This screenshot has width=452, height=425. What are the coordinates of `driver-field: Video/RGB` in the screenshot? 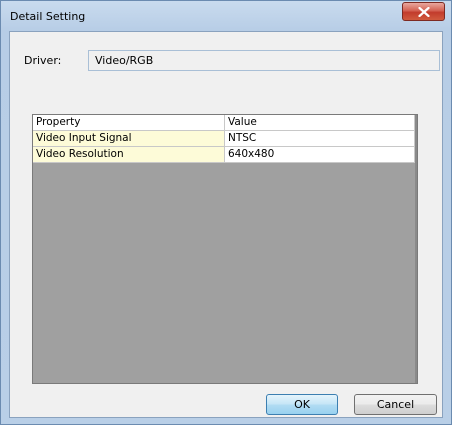 It's located at (264, 60).